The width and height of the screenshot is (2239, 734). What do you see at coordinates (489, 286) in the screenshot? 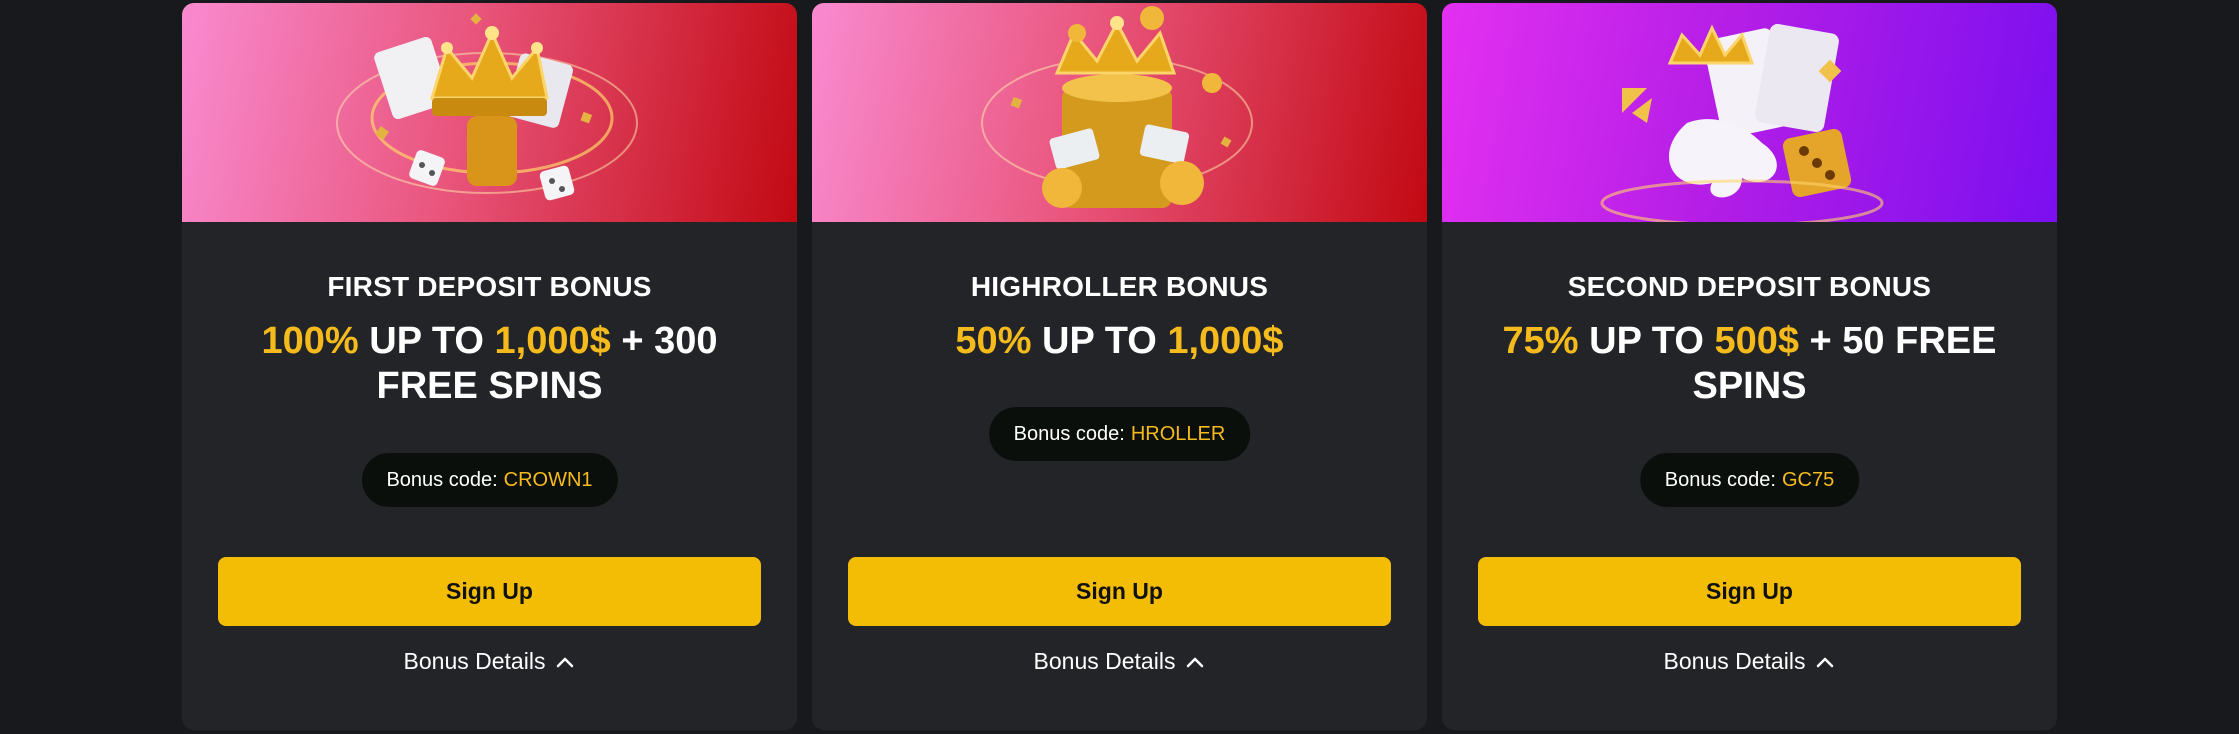
I see `bonus-title: FIRST DEPOSIT BONUS` at bounding box center [489, 286].